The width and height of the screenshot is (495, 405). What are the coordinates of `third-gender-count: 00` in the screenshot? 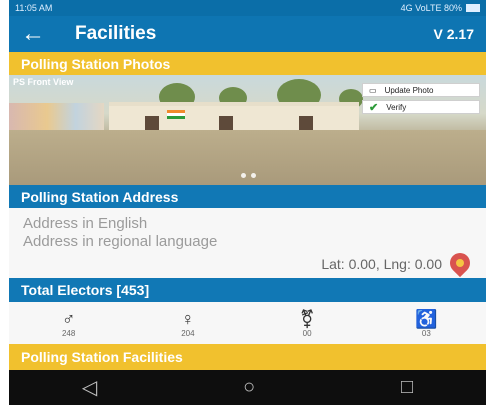 It's located at (307, 333).